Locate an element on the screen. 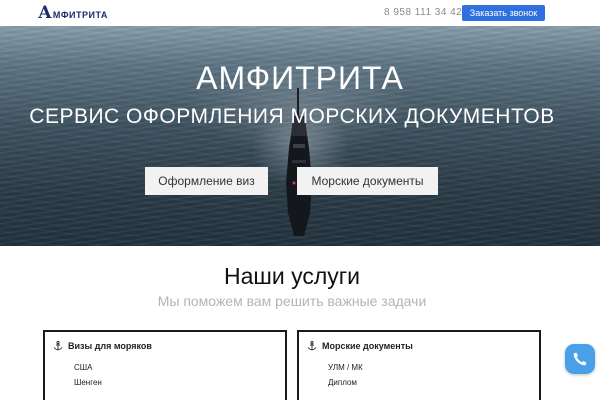  card-header: Визы для моряков is located at coordinates (102, 346).